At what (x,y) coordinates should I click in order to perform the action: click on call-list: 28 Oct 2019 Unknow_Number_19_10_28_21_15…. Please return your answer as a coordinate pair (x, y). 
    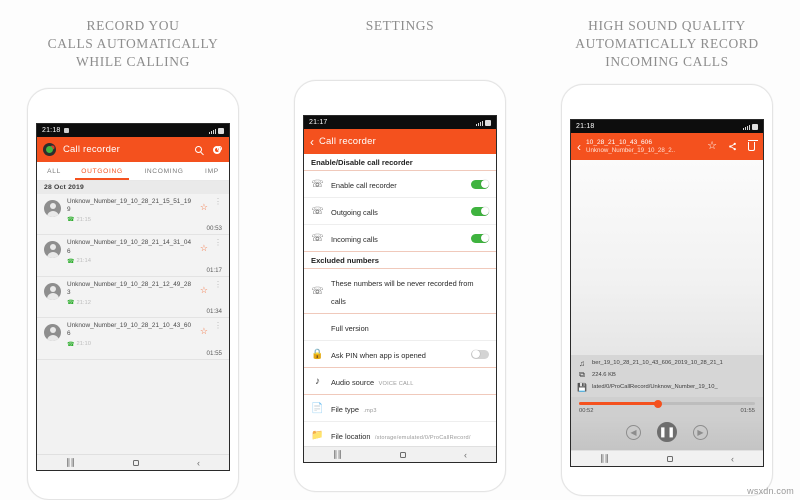
    Looking at the image, I should click on (133, 317).